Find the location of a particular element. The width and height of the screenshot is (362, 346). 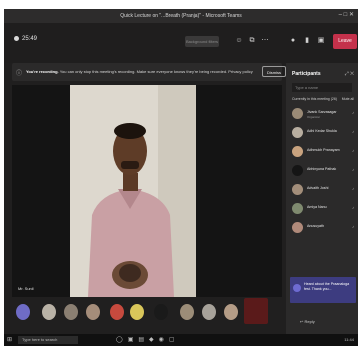

taskbar-app-icons: ◯▣▤◆◉▢ is located at coordinates (148, 339).